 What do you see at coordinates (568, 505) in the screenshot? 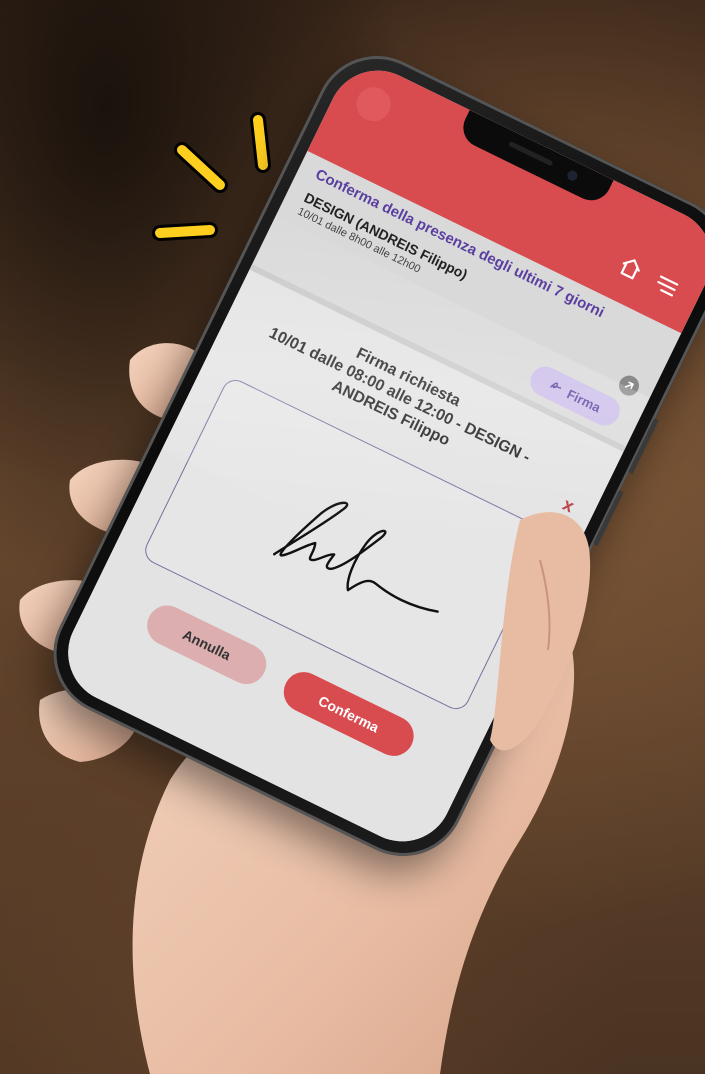
I see `close-icon: x` at bounding box center [568, 505].